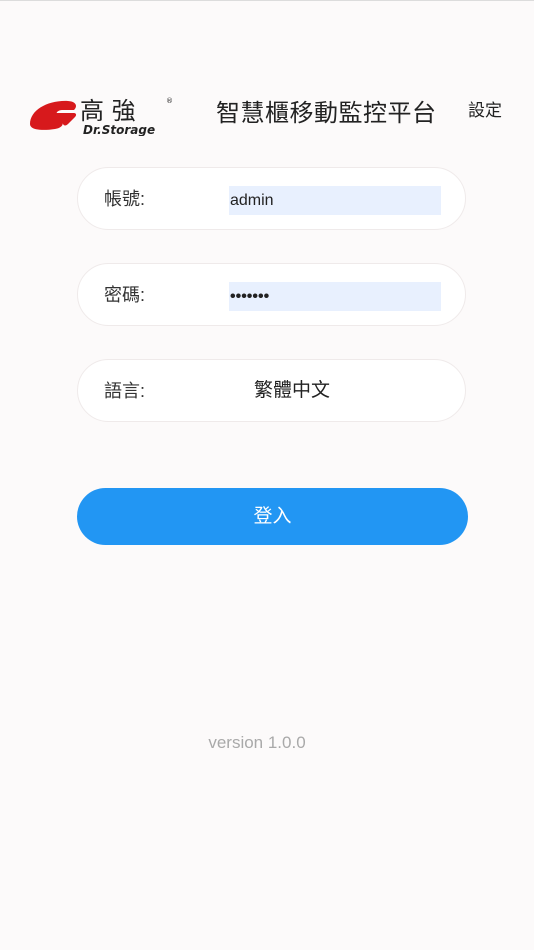  I want to click on account-input, so click(335, 200).